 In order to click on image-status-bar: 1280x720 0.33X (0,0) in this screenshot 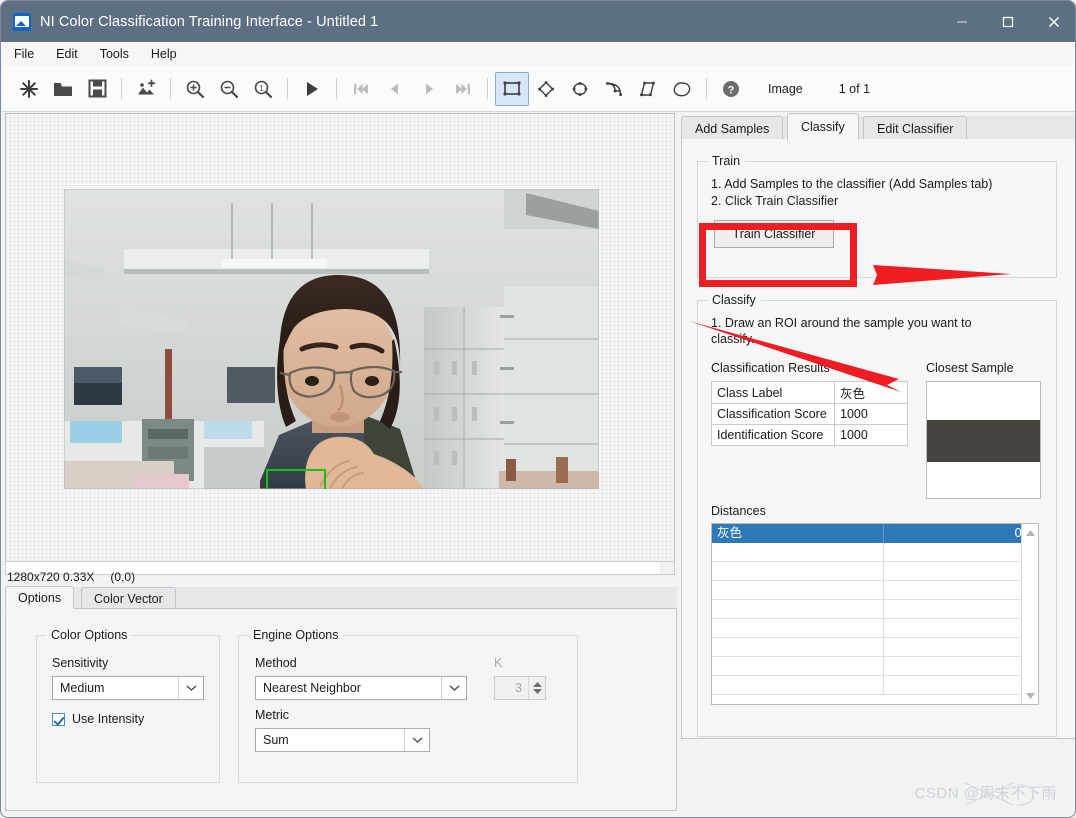, I will do `click(341, 577)`.